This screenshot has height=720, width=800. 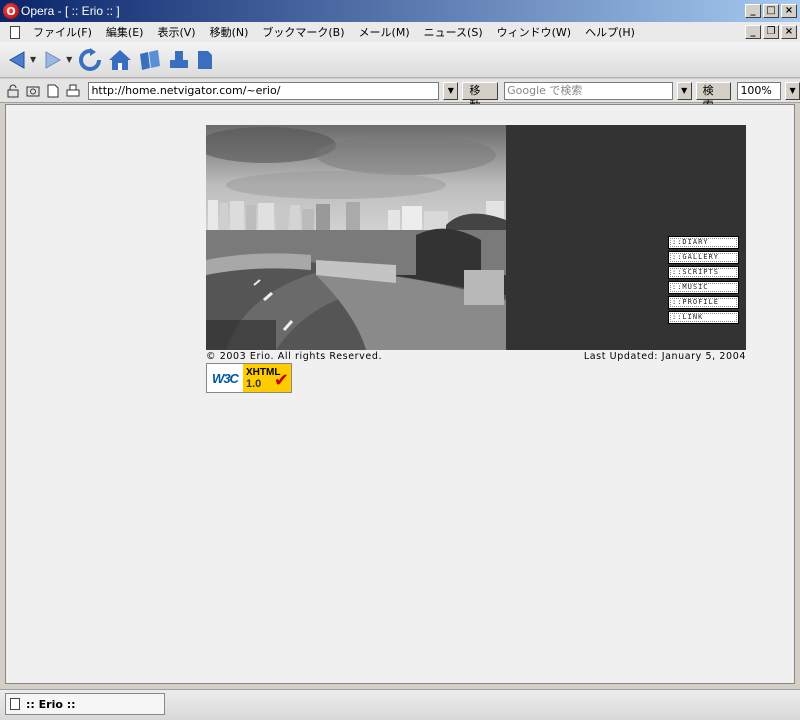 I want to click on w3c-xhtml-badge: W3C XHTML 1.0 ✔, so click(x=249, y=378).